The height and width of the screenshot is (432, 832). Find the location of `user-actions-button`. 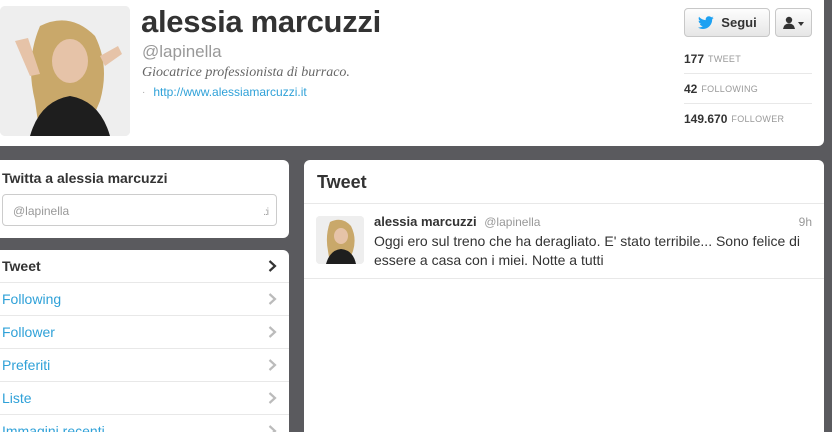

user-actions-button is located at coordinates (793, 22).